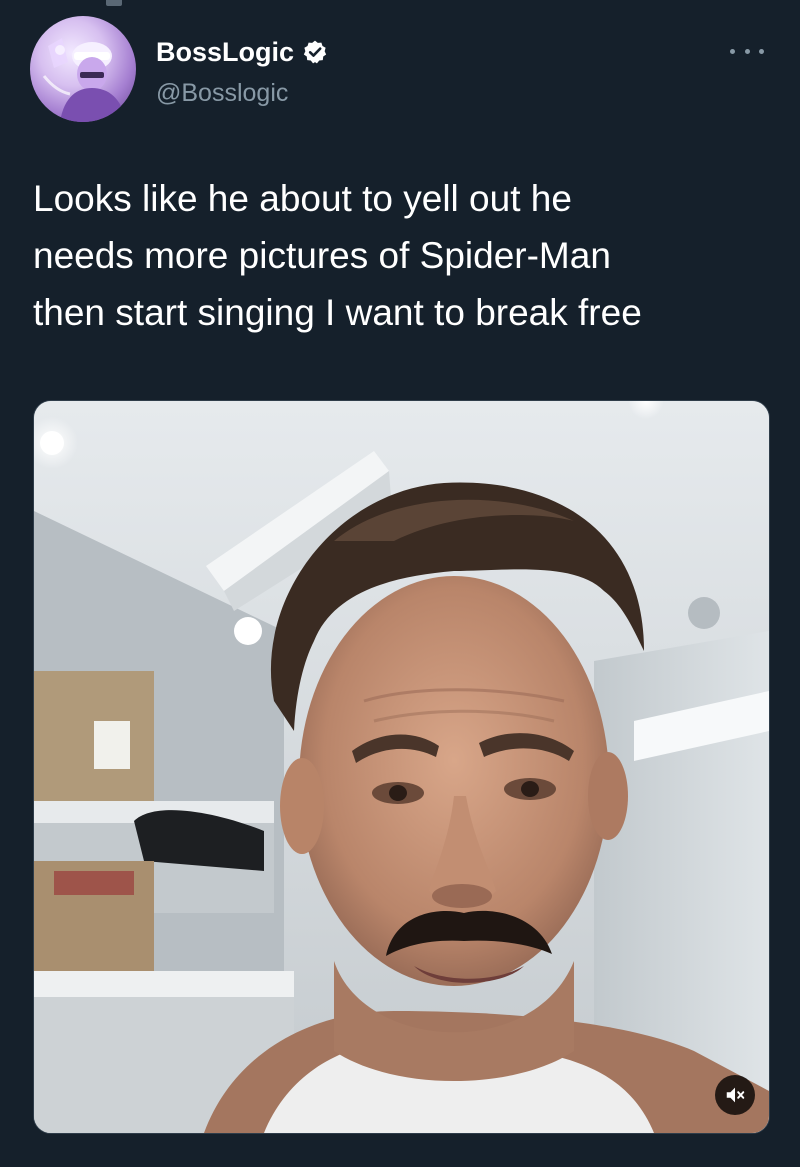  I want to click on more-options-icon, so click(747, 51).